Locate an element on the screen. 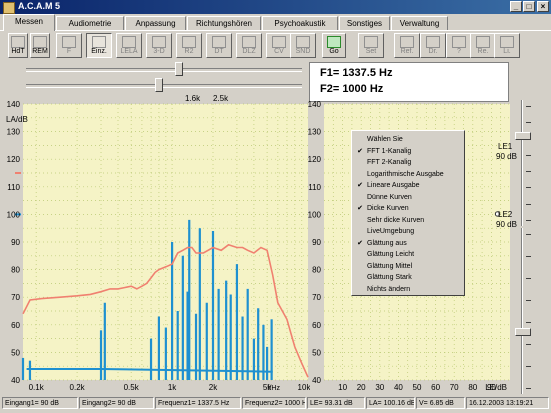 The height and width of the screenshot is (413, 551). toolbar-button-set: Set is located at coordinates (371, 45).